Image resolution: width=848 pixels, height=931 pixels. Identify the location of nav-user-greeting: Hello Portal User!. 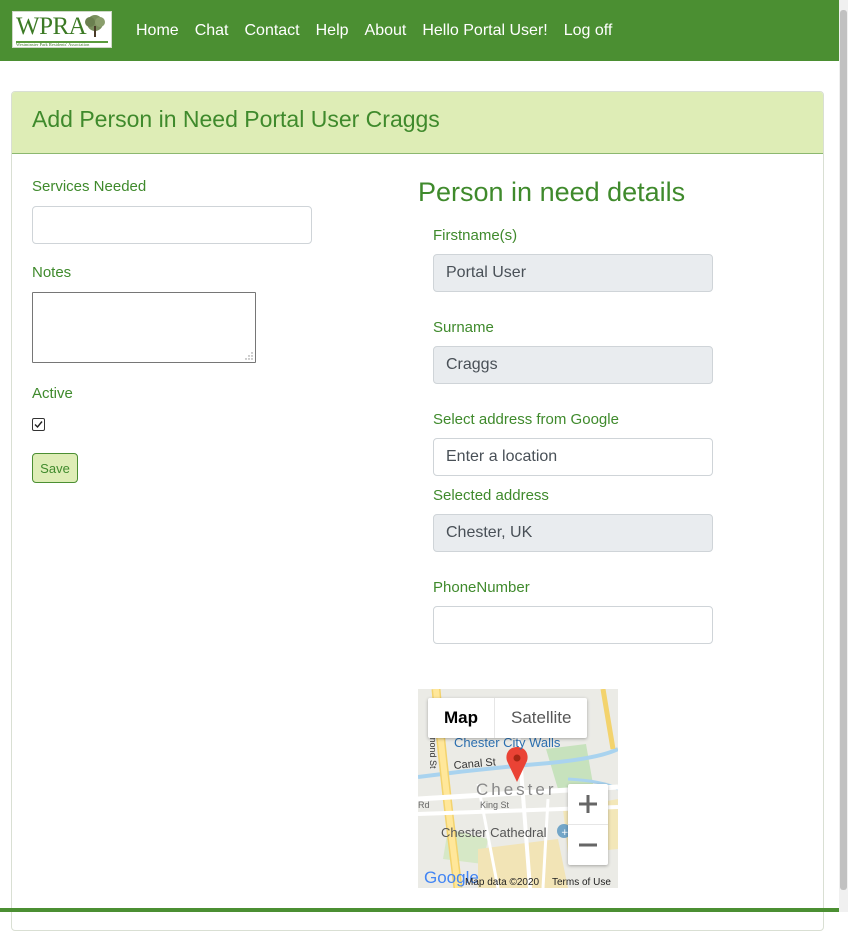
(484, 30).